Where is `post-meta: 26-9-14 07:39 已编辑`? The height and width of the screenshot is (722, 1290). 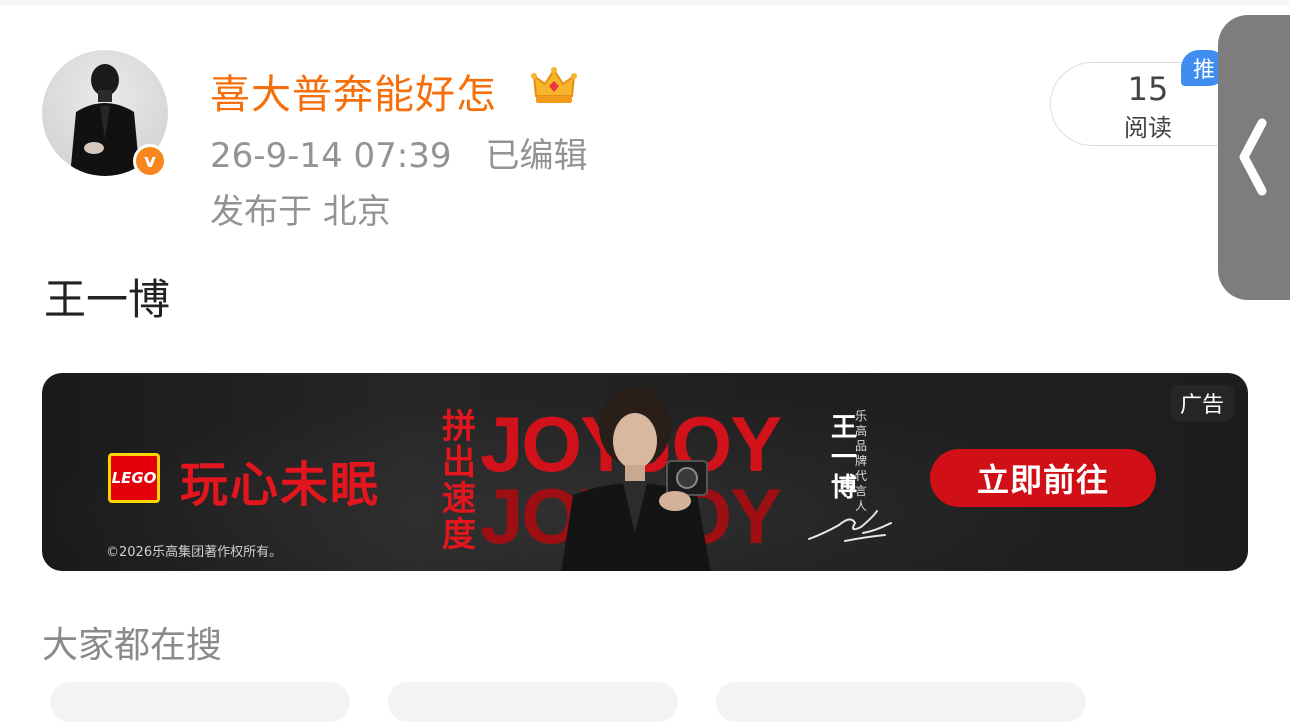
post-meta: 26-9-14 07:39 已编辑 is located at coordinates (399, 152).